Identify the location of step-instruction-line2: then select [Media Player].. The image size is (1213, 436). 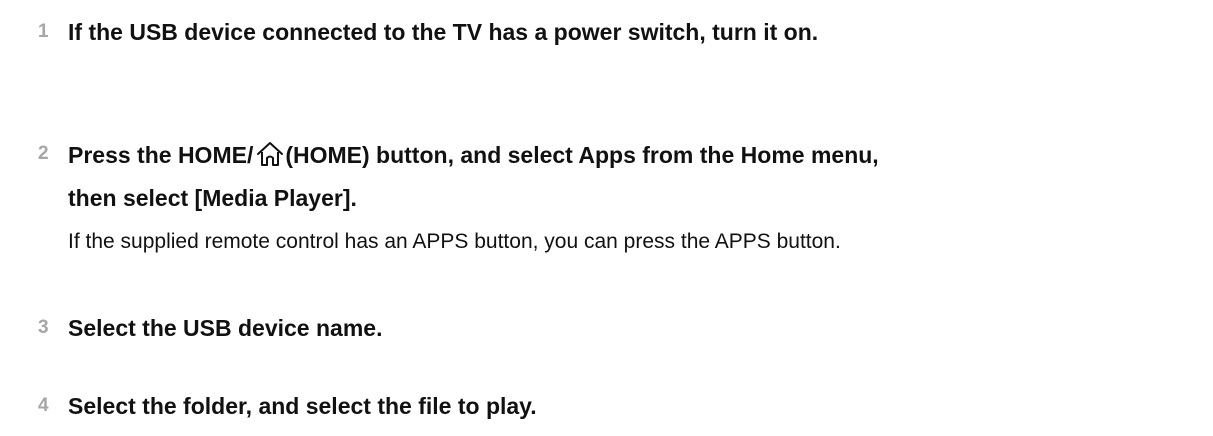
(212, 198).